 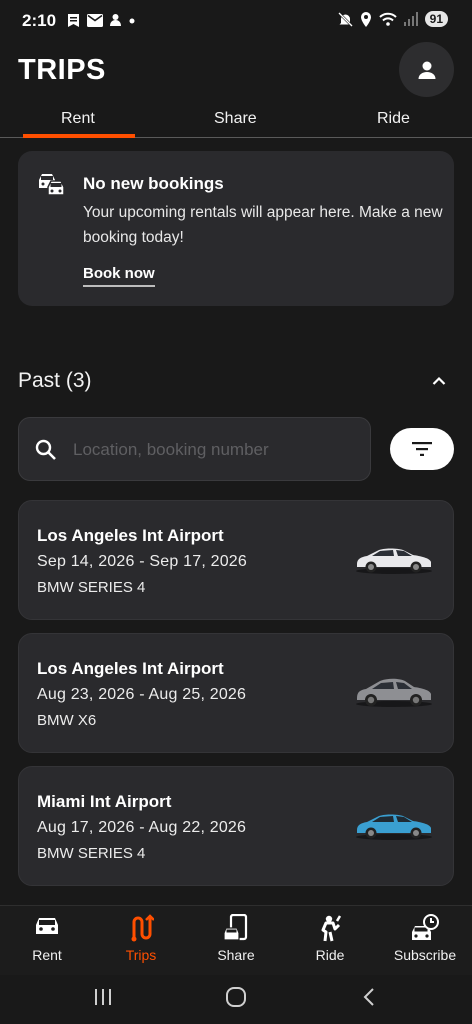 What do you see at coordinates (73, 20) in the screenshot?
I see `news-icon` at bounding box center [73, 20].